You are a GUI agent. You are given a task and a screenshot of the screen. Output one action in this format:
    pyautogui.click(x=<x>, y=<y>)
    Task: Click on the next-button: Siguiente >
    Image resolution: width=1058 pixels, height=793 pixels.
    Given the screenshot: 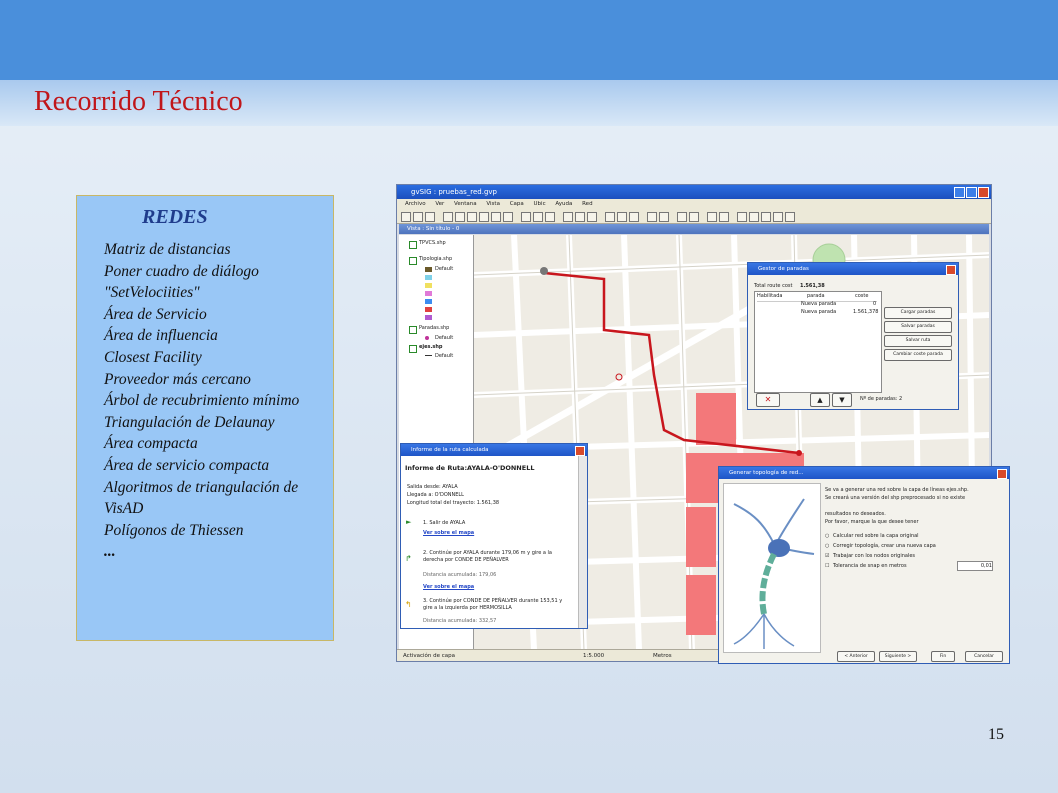 What is the action you would take?
    pyautogui.click(x=898, y=656)
    